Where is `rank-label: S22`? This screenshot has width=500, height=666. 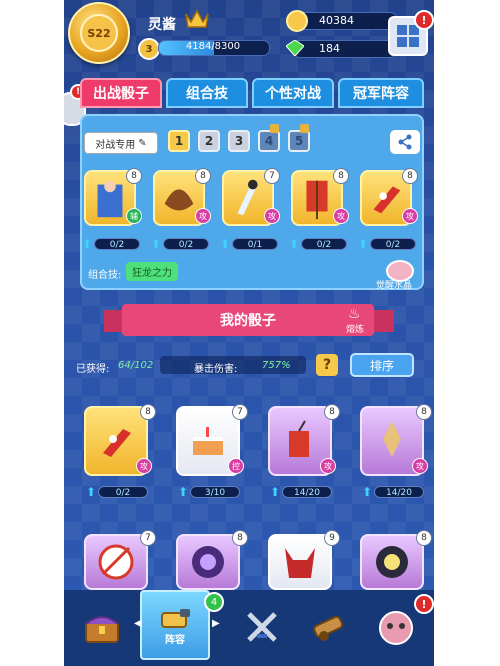
rank-label: S22 is located at coordinates (99, 33).